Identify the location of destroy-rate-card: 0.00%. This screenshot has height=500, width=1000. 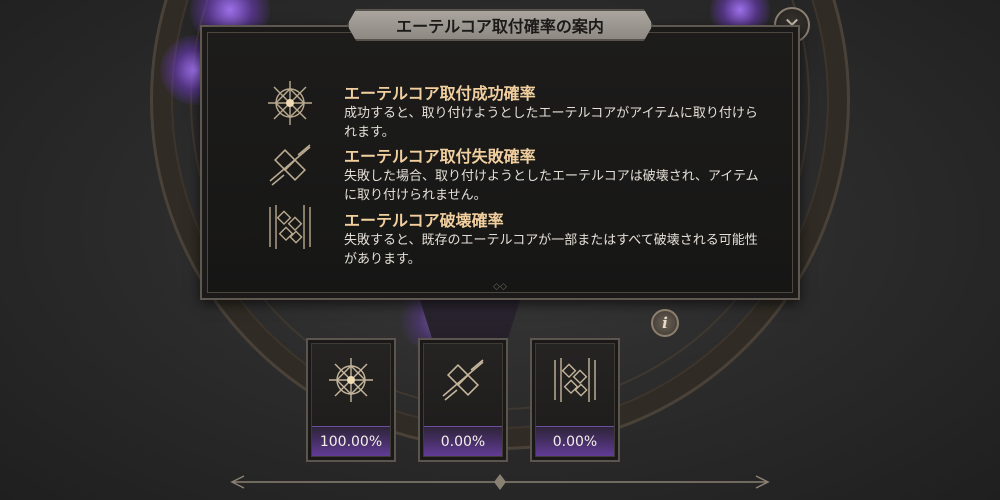
(575, 400).